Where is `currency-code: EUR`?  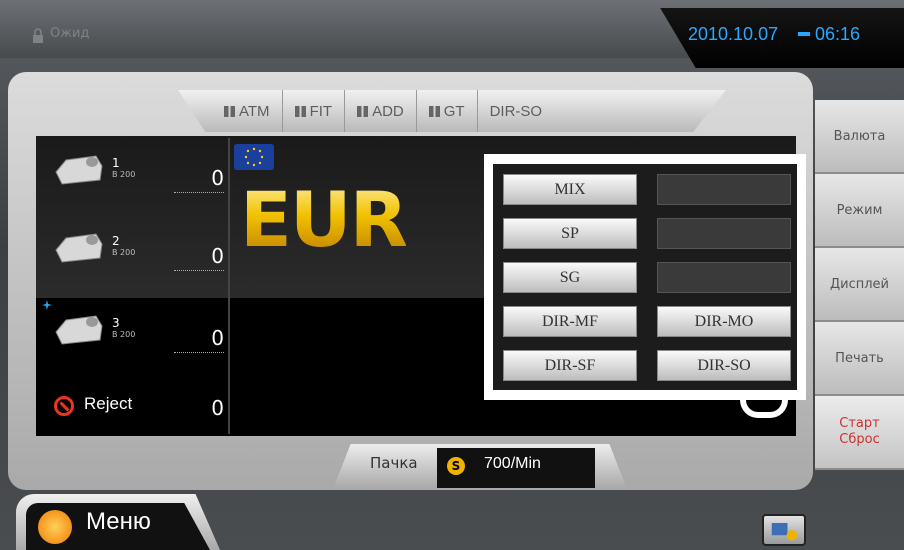 currency-code: EUR is located at coordinates (324, 219).